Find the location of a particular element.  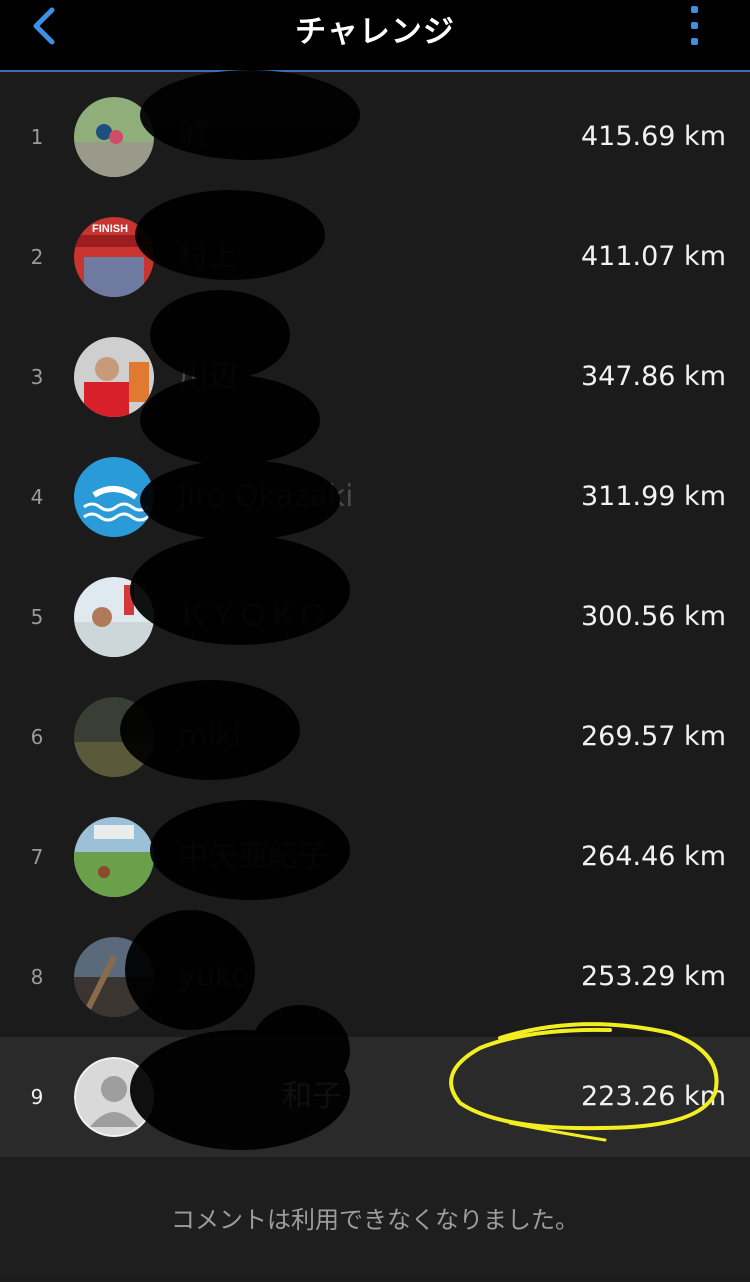

rank-number: 5 is located at coordinates (37, 617).